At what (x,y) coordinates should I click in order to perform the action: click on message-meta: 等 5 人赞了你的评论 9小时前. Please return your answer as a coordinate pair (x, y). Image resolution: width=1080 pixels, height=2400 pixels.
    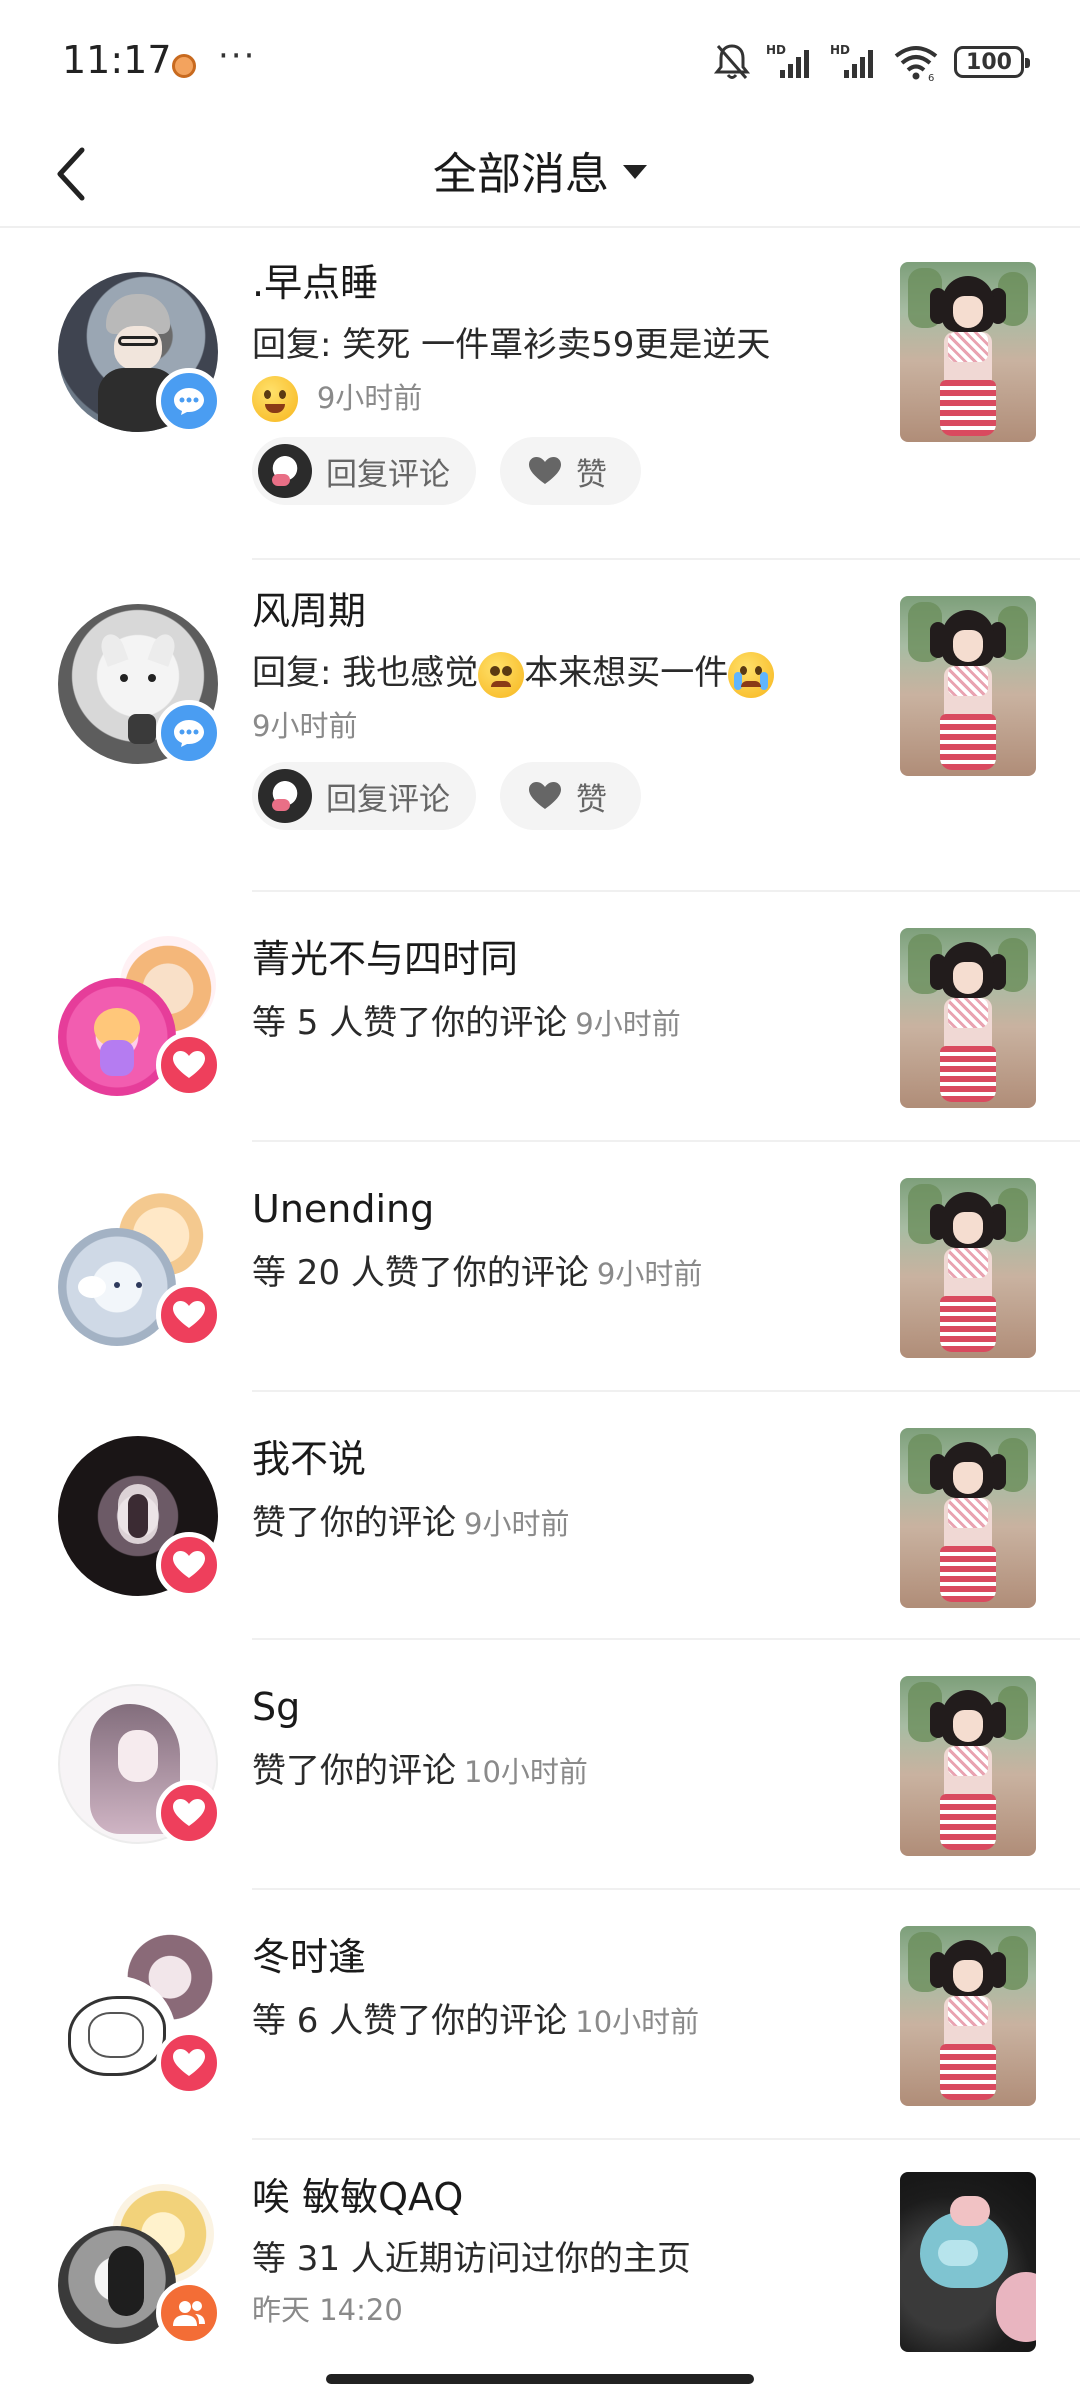
    Looking at the image, I should click on (566, 1023).